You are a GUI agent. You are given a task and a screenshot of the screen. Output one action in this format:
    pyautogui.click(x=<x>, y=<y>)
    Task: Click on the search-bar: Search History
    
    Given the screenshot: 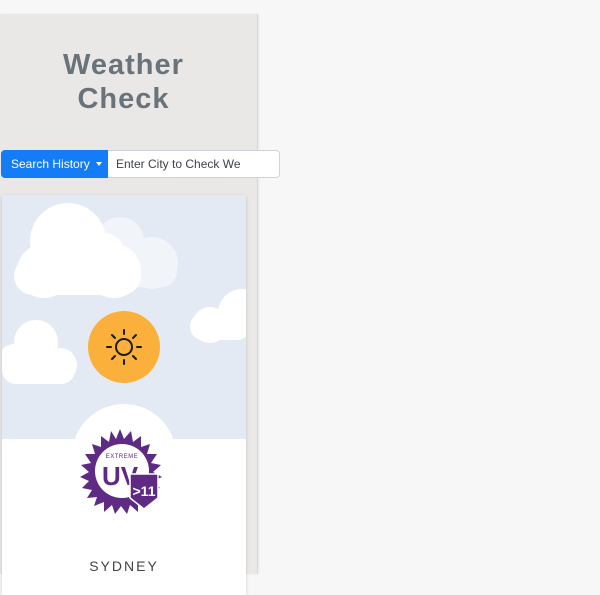 What is the action you would take?
    pyautogui.click(x=140, y=164)
    